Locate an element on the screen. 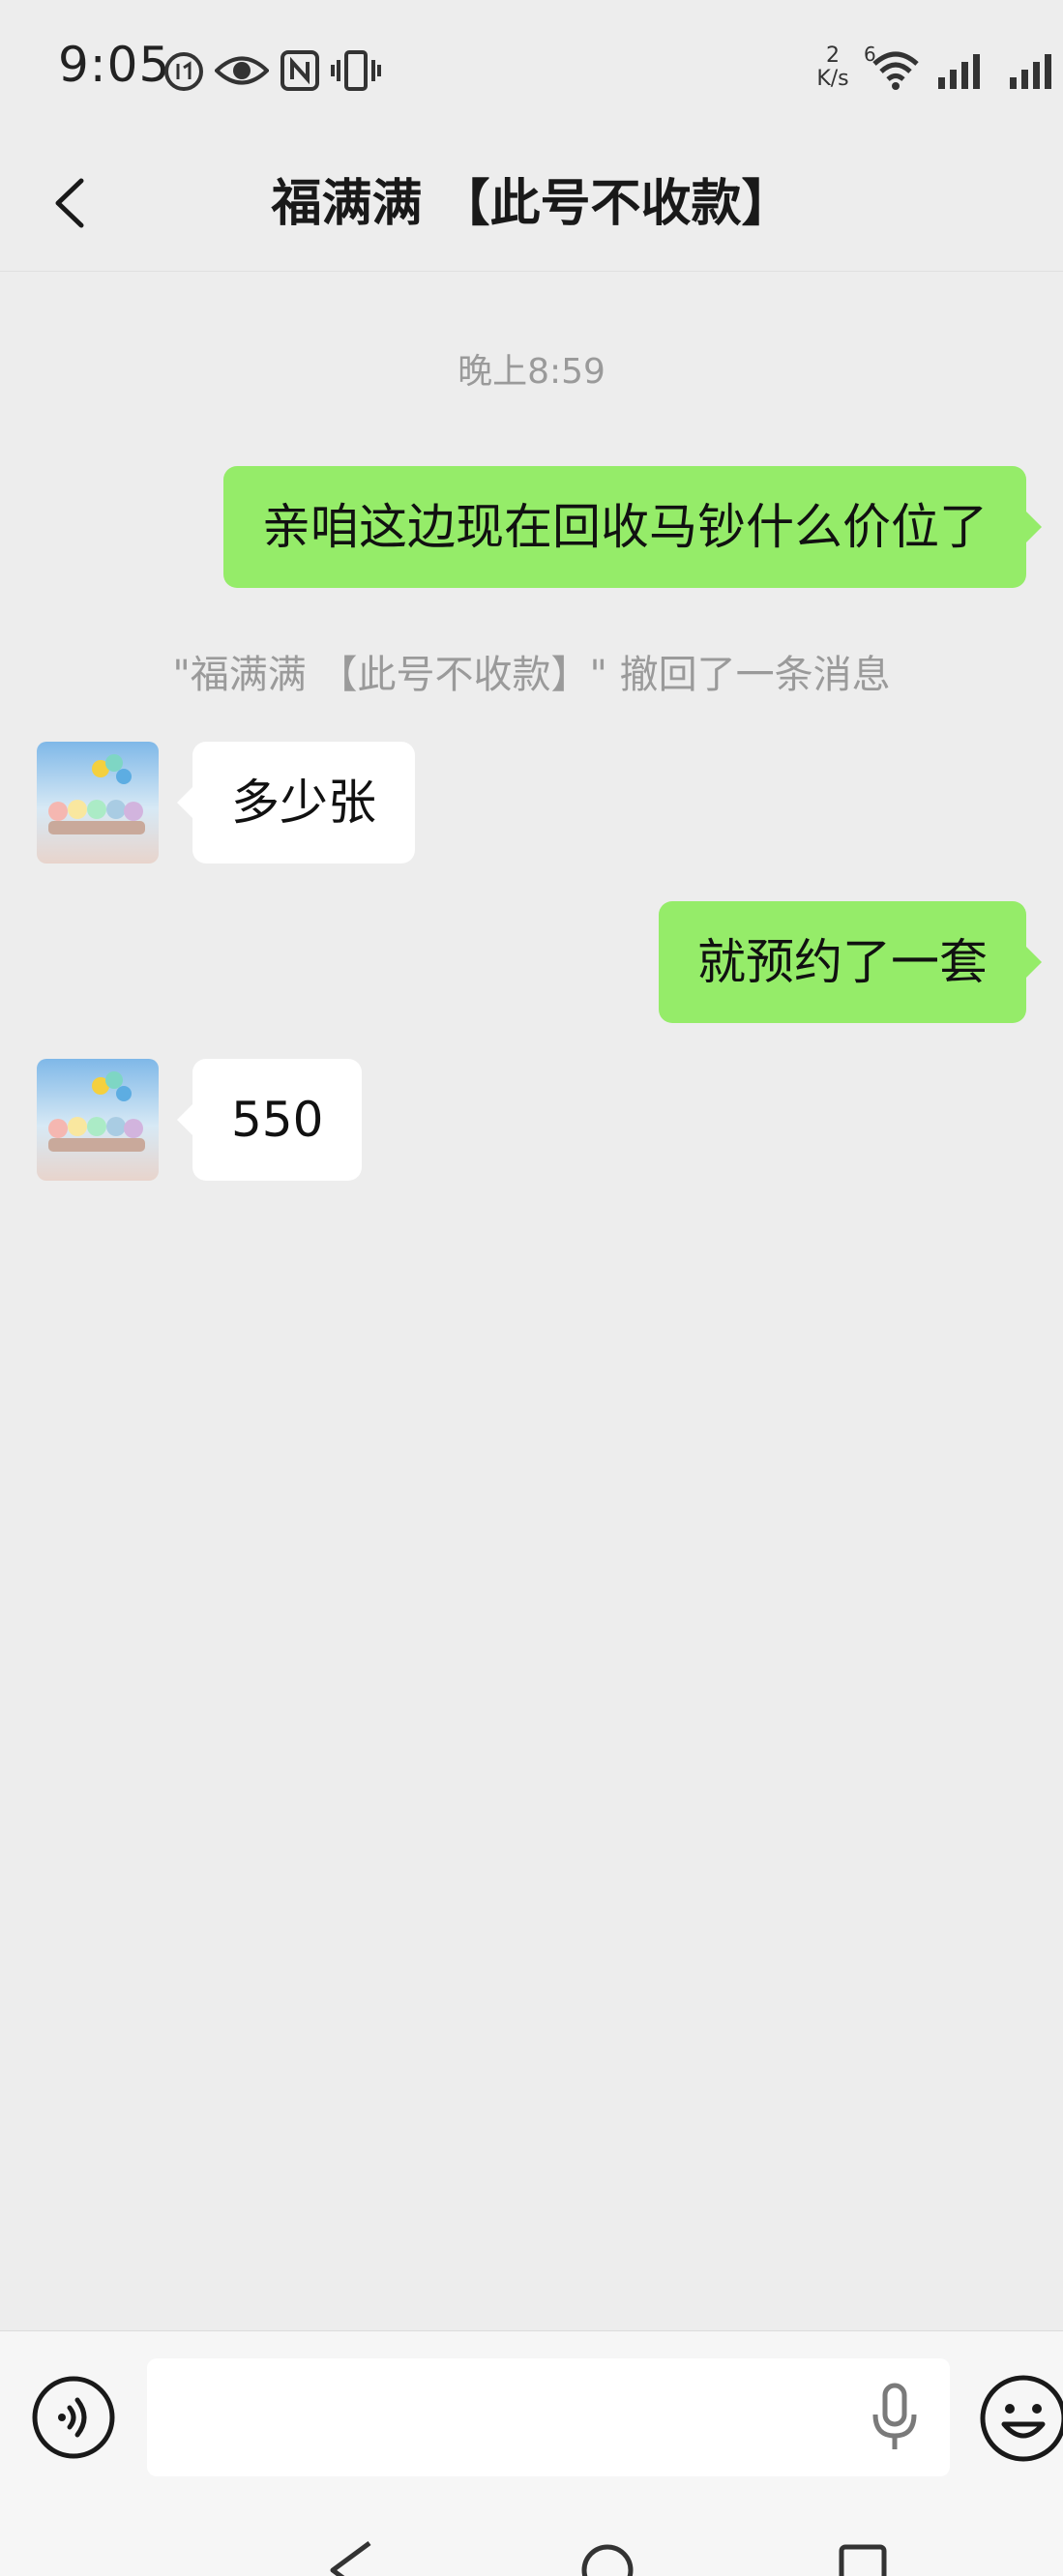 The width and height of the screenshot is (1063, 2576). message-text: 就预约了一套 is located at coordinates (843, 962).